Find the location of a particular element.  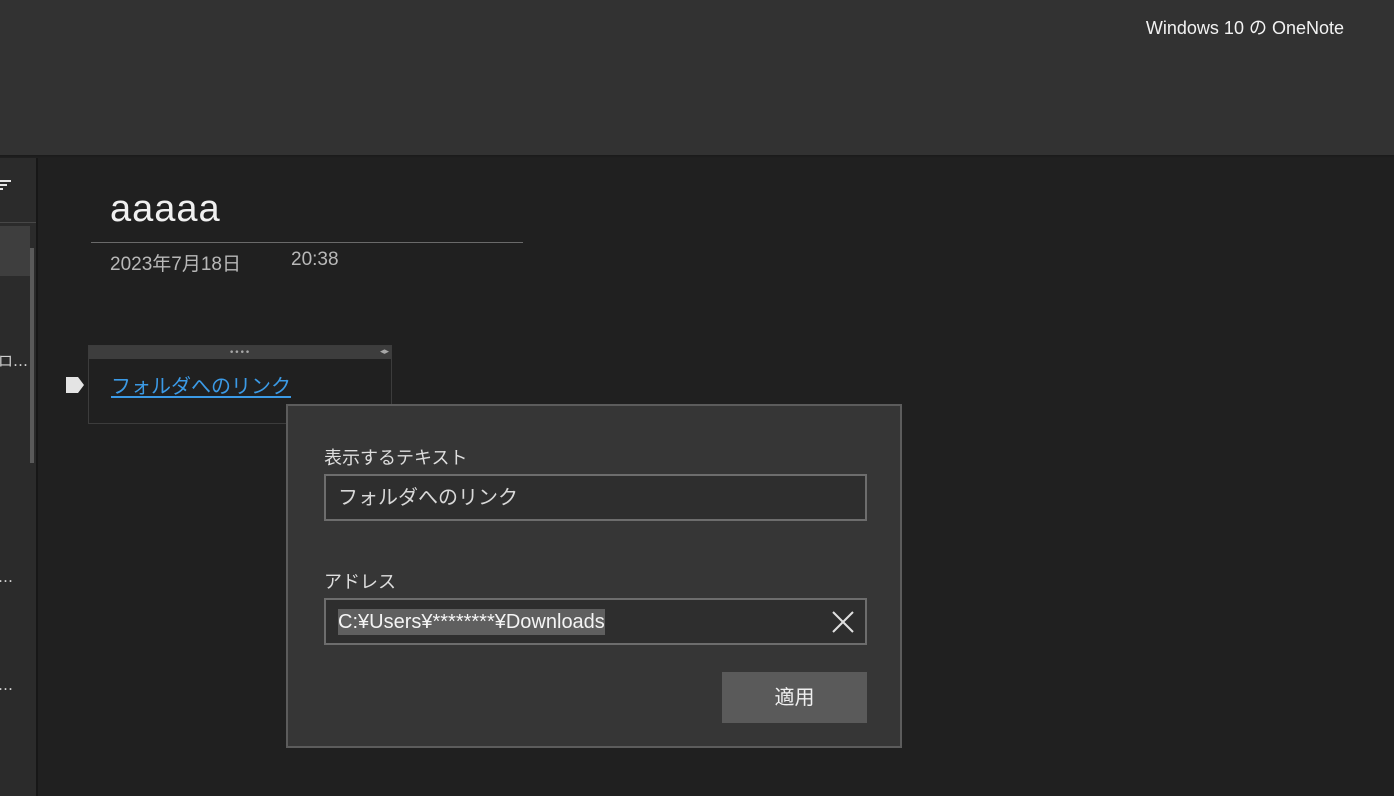

tag-icon is located at coordinates (75, 385).